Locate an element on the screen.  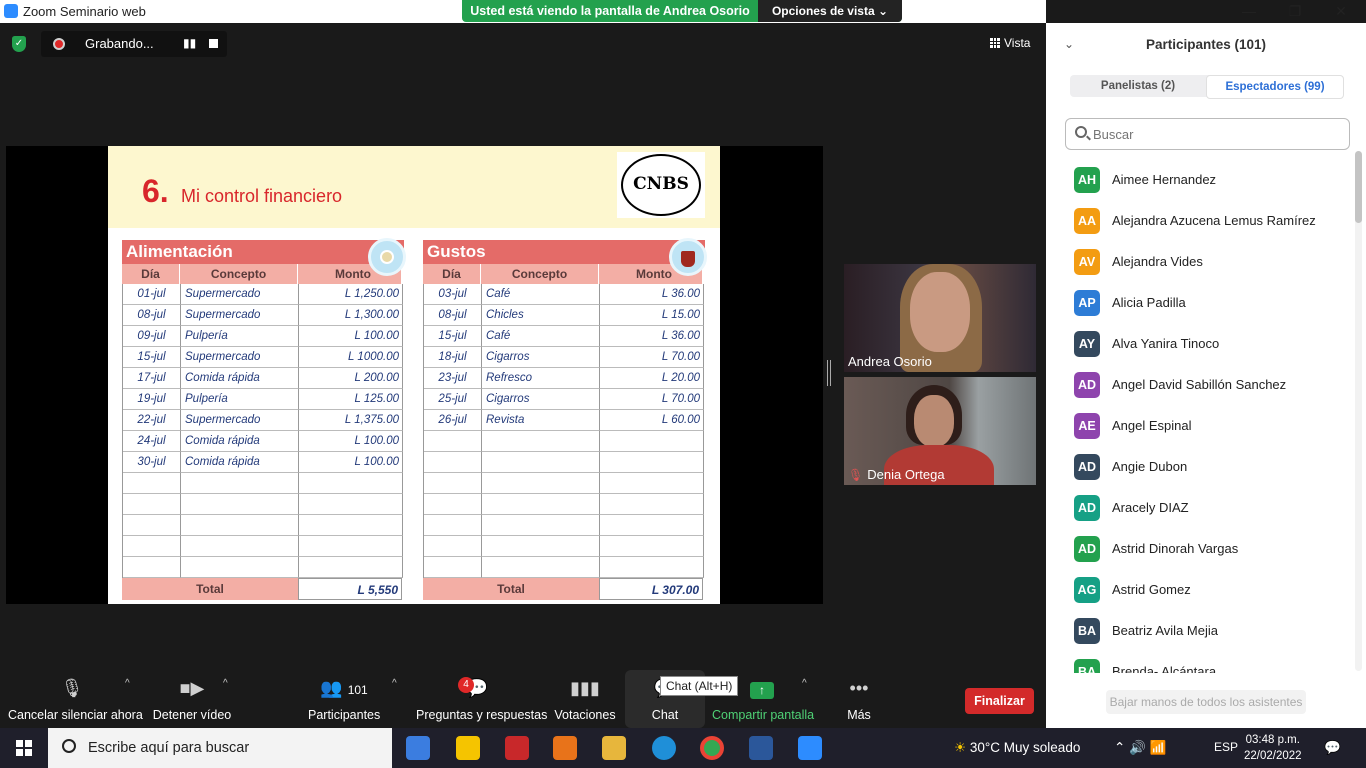
participant-item: AH Aimee Hernandez is located at coordinates (1209, 179).